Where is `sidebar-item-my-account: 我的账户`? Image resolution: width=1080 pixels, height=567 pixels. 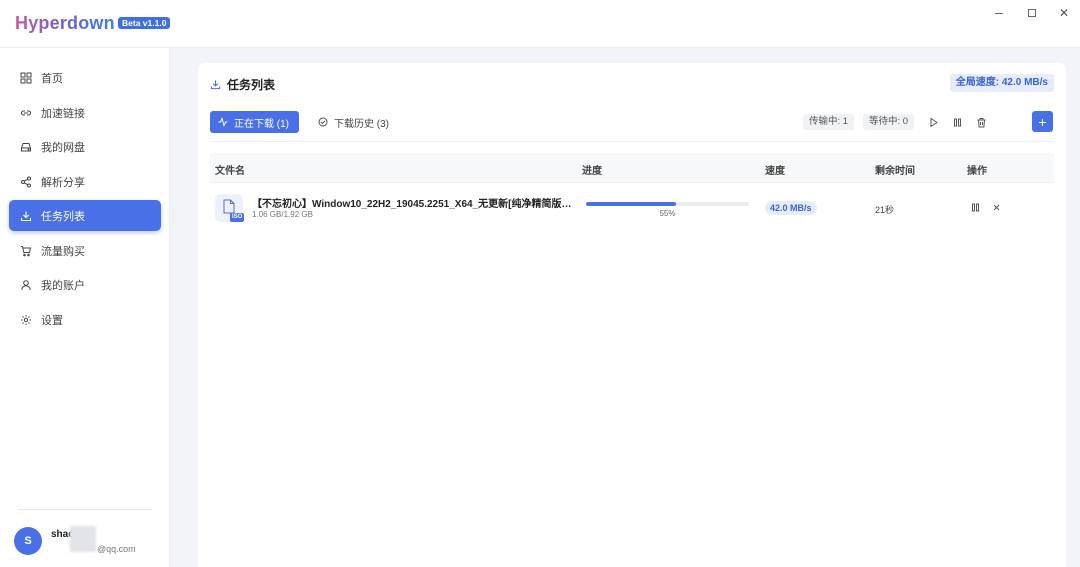
sidebar-item-my-account: 我的账户 is located at coordinates (85, 284).